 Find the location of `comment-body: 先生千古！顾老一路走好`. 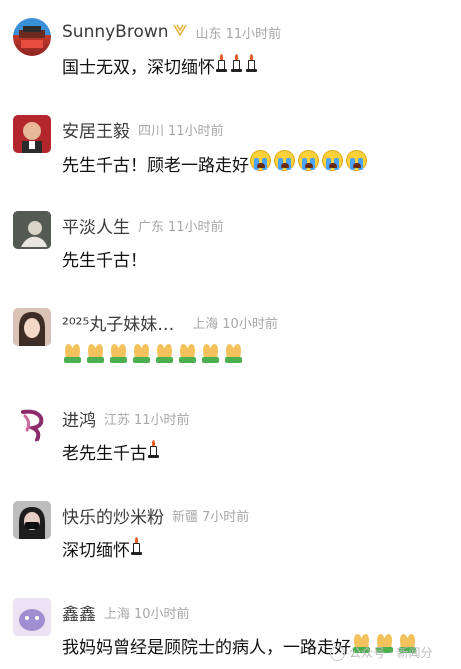

comment-body: 先生千古！顾老一路走好 is located at coordinates (155, 165).